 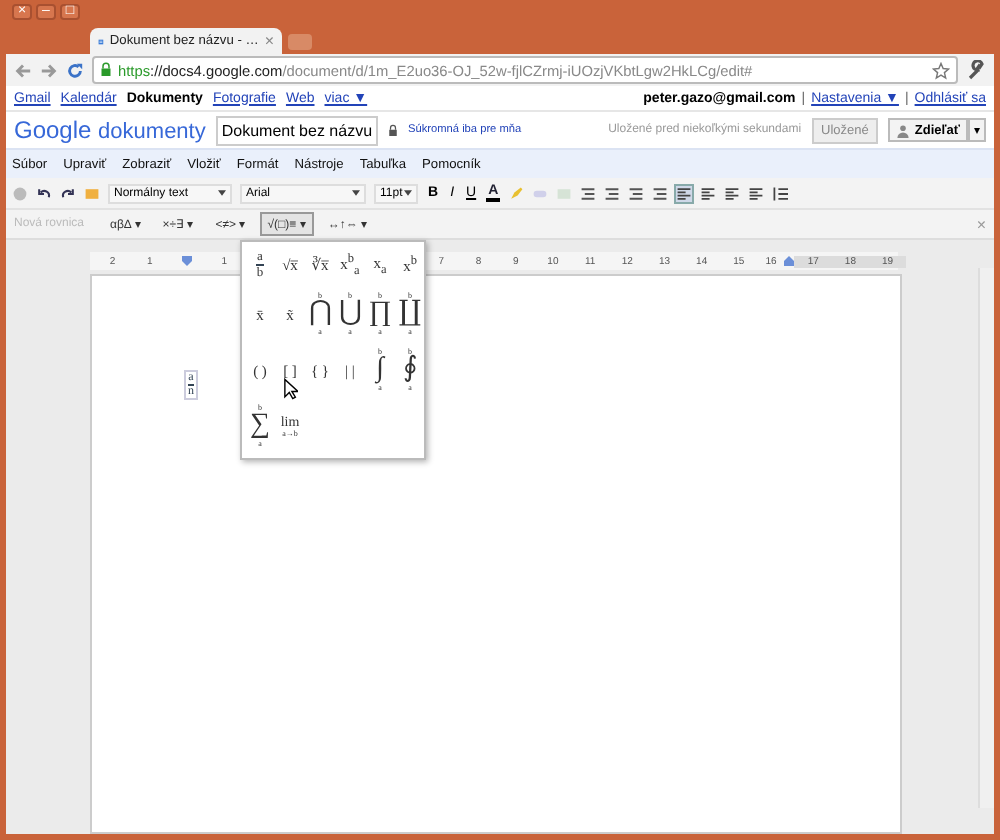 What do you see at coordinates (986, 538) in the screenshot?
I see `scrollbar` at bounding box center [986, 538].